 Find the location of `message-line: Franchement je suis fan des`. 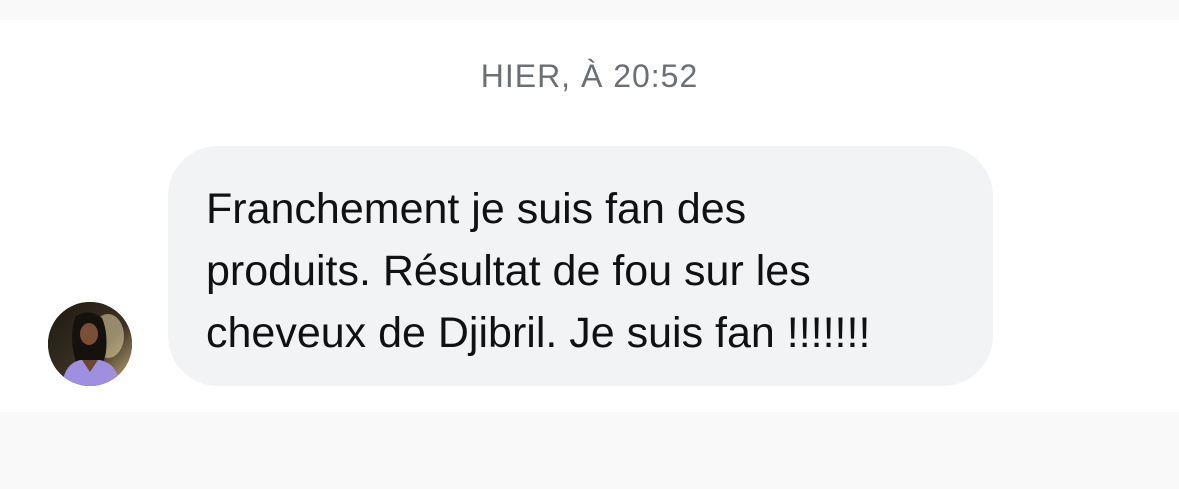

message-line: Franchement je suis fan des is located at coordinates (476, 209).